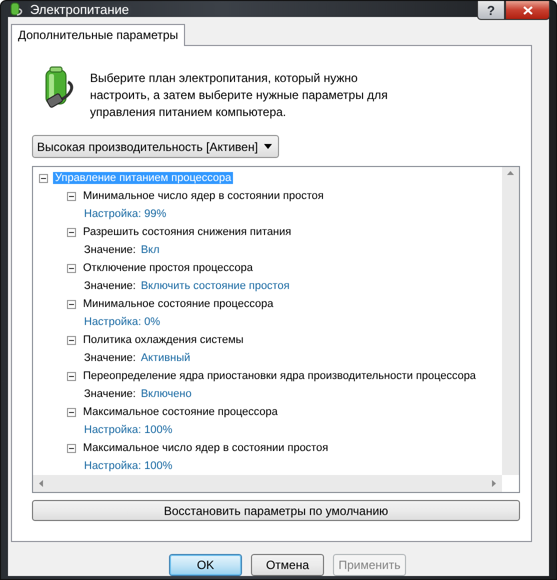  I want to click on vertical-scrollbar, so click(510, 321).